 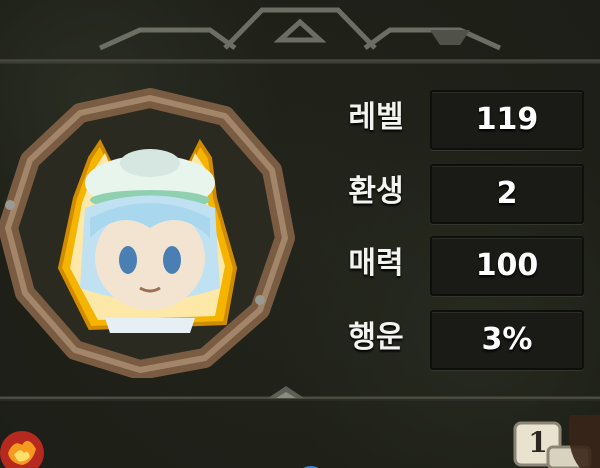 I want to click on stat-value-luck: 3%, so click(x=507, y=339).